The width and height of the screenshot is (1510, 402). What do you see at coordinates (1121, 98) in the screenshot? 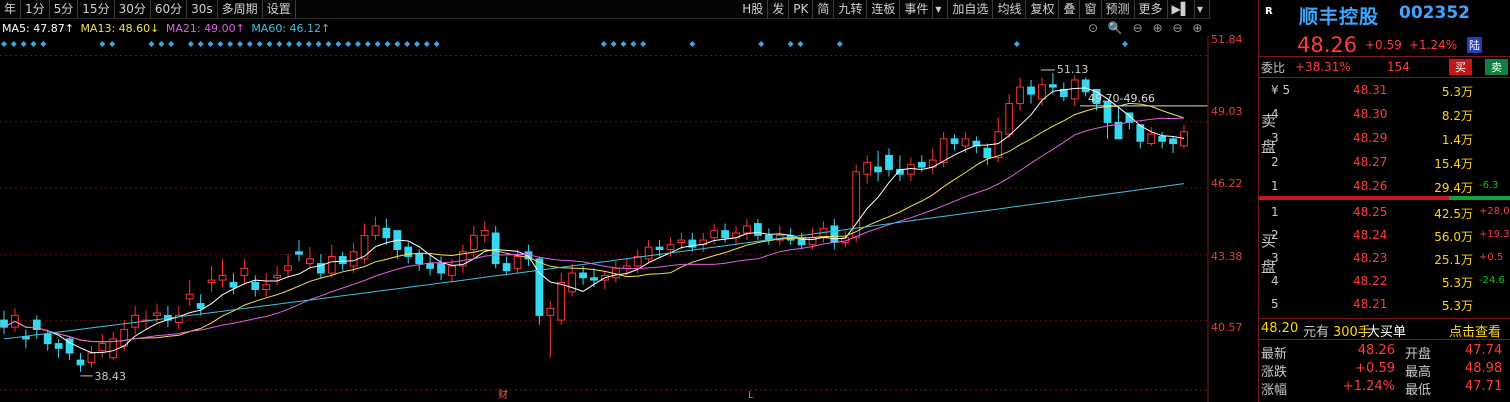
I see `range-label: 49.70-49.66` at bounding box center [1121, 98].